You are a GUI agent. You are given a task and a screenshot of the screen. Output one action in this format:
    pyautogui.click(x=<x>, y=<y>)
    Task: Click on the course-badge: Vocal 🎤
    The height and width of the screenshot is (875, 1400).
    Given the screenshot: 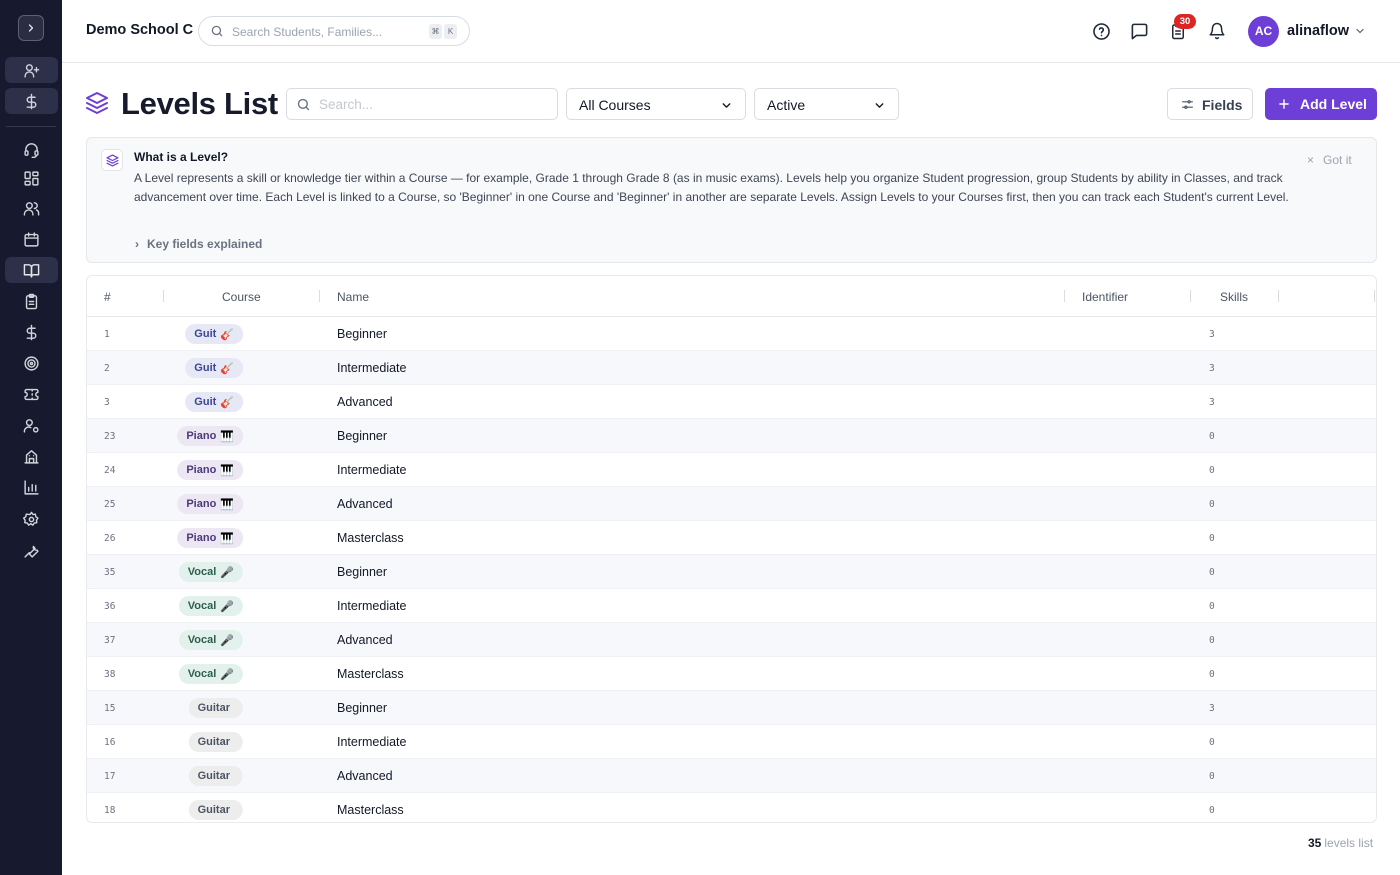 What is the action you would take?
    pyautogui.click(x=211, y=606)
    